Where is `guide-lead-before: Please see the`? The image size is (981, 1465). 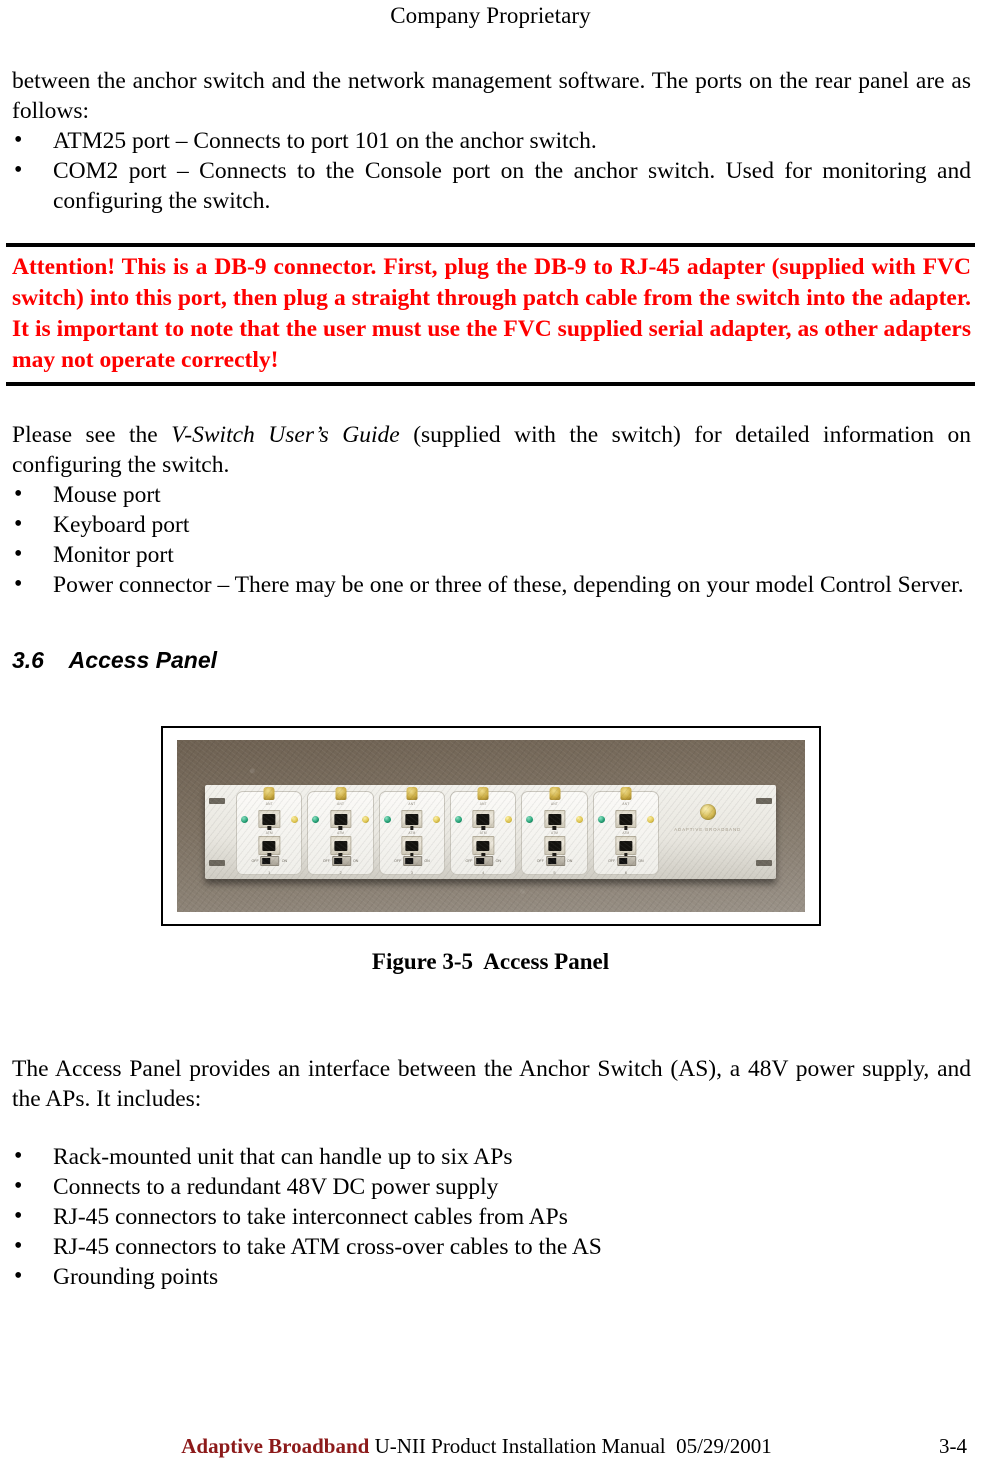
guide-lead-before: Please see the is located at coordinates (92, 435).